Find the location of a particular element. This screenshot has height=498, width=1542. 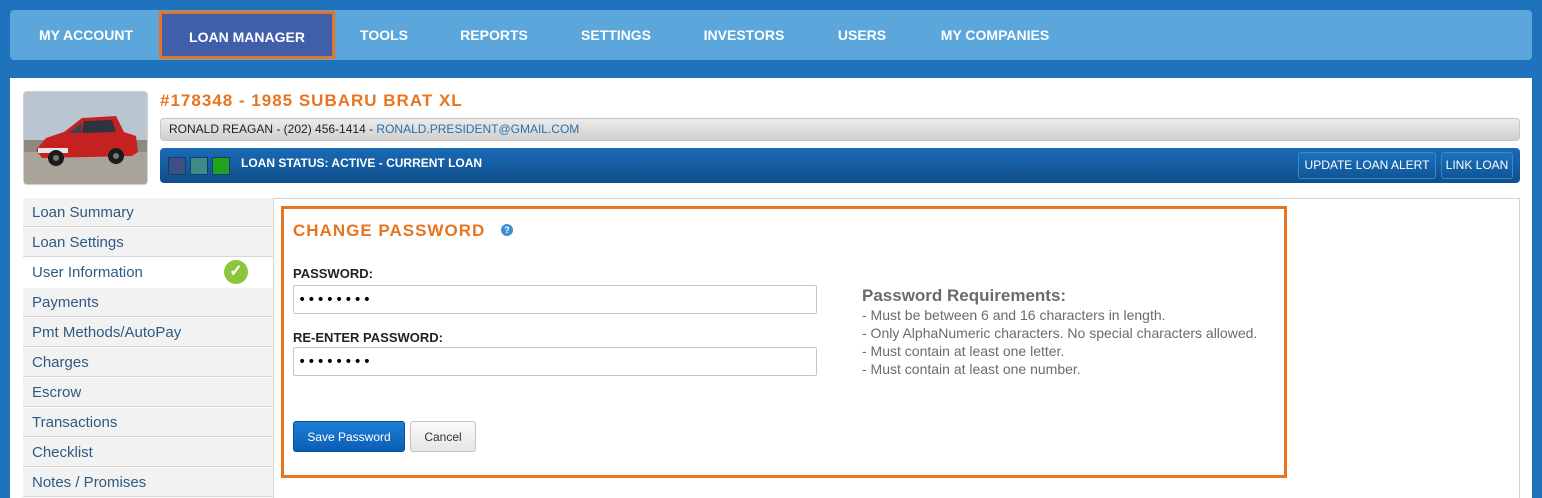

password-input is located at coordinates (555, 299).